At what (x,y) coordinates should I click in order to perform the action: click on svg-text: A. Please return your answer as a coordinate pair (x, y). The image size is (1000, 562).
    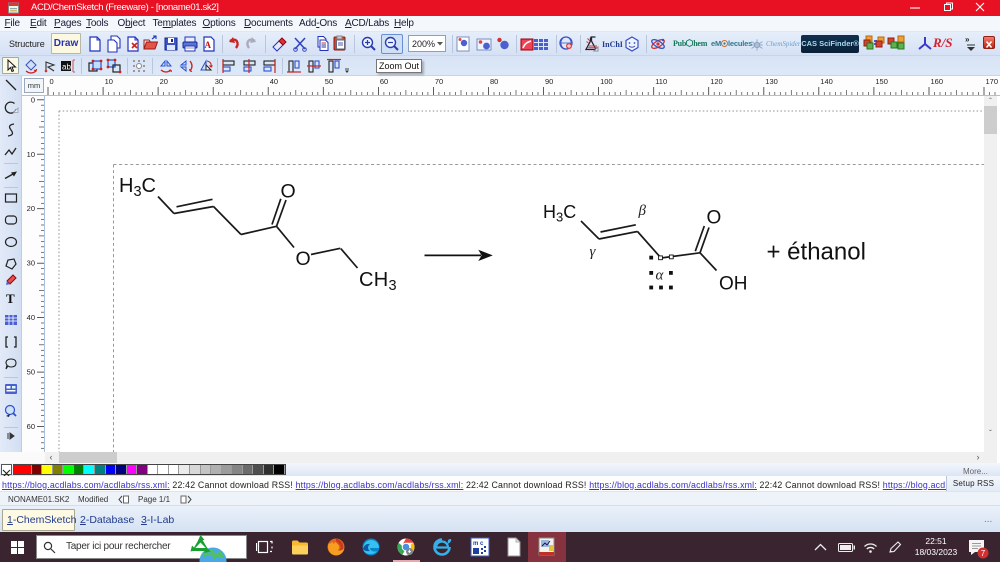
    Looking at the image, I should click on (207, 45).